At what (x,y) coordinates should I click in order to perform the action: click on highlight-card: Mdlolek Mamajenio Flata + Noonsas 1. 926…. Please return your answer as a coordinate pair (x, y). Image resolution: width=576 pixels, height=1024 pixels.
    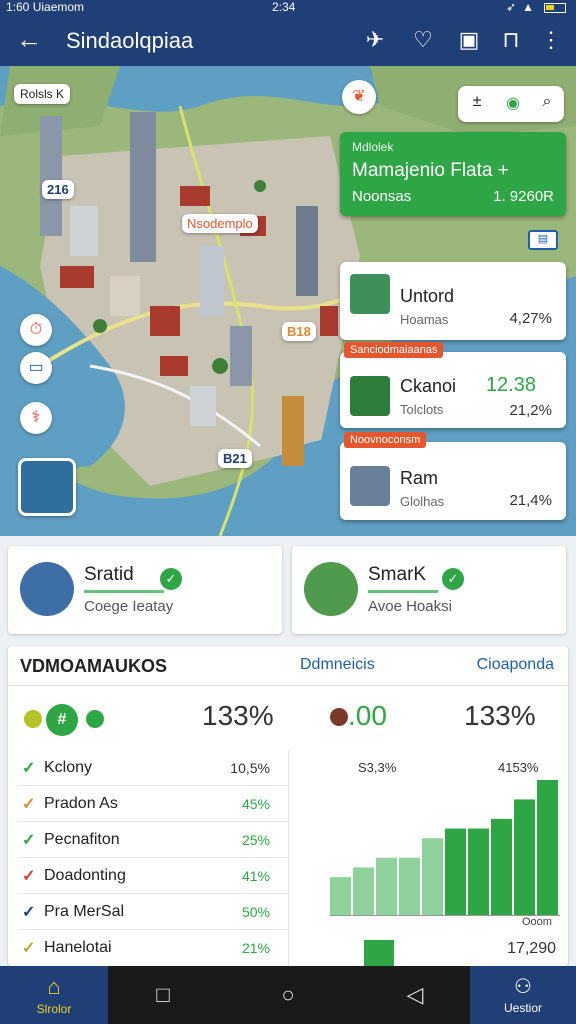
    Looking at the image, I should click on (453, 174).